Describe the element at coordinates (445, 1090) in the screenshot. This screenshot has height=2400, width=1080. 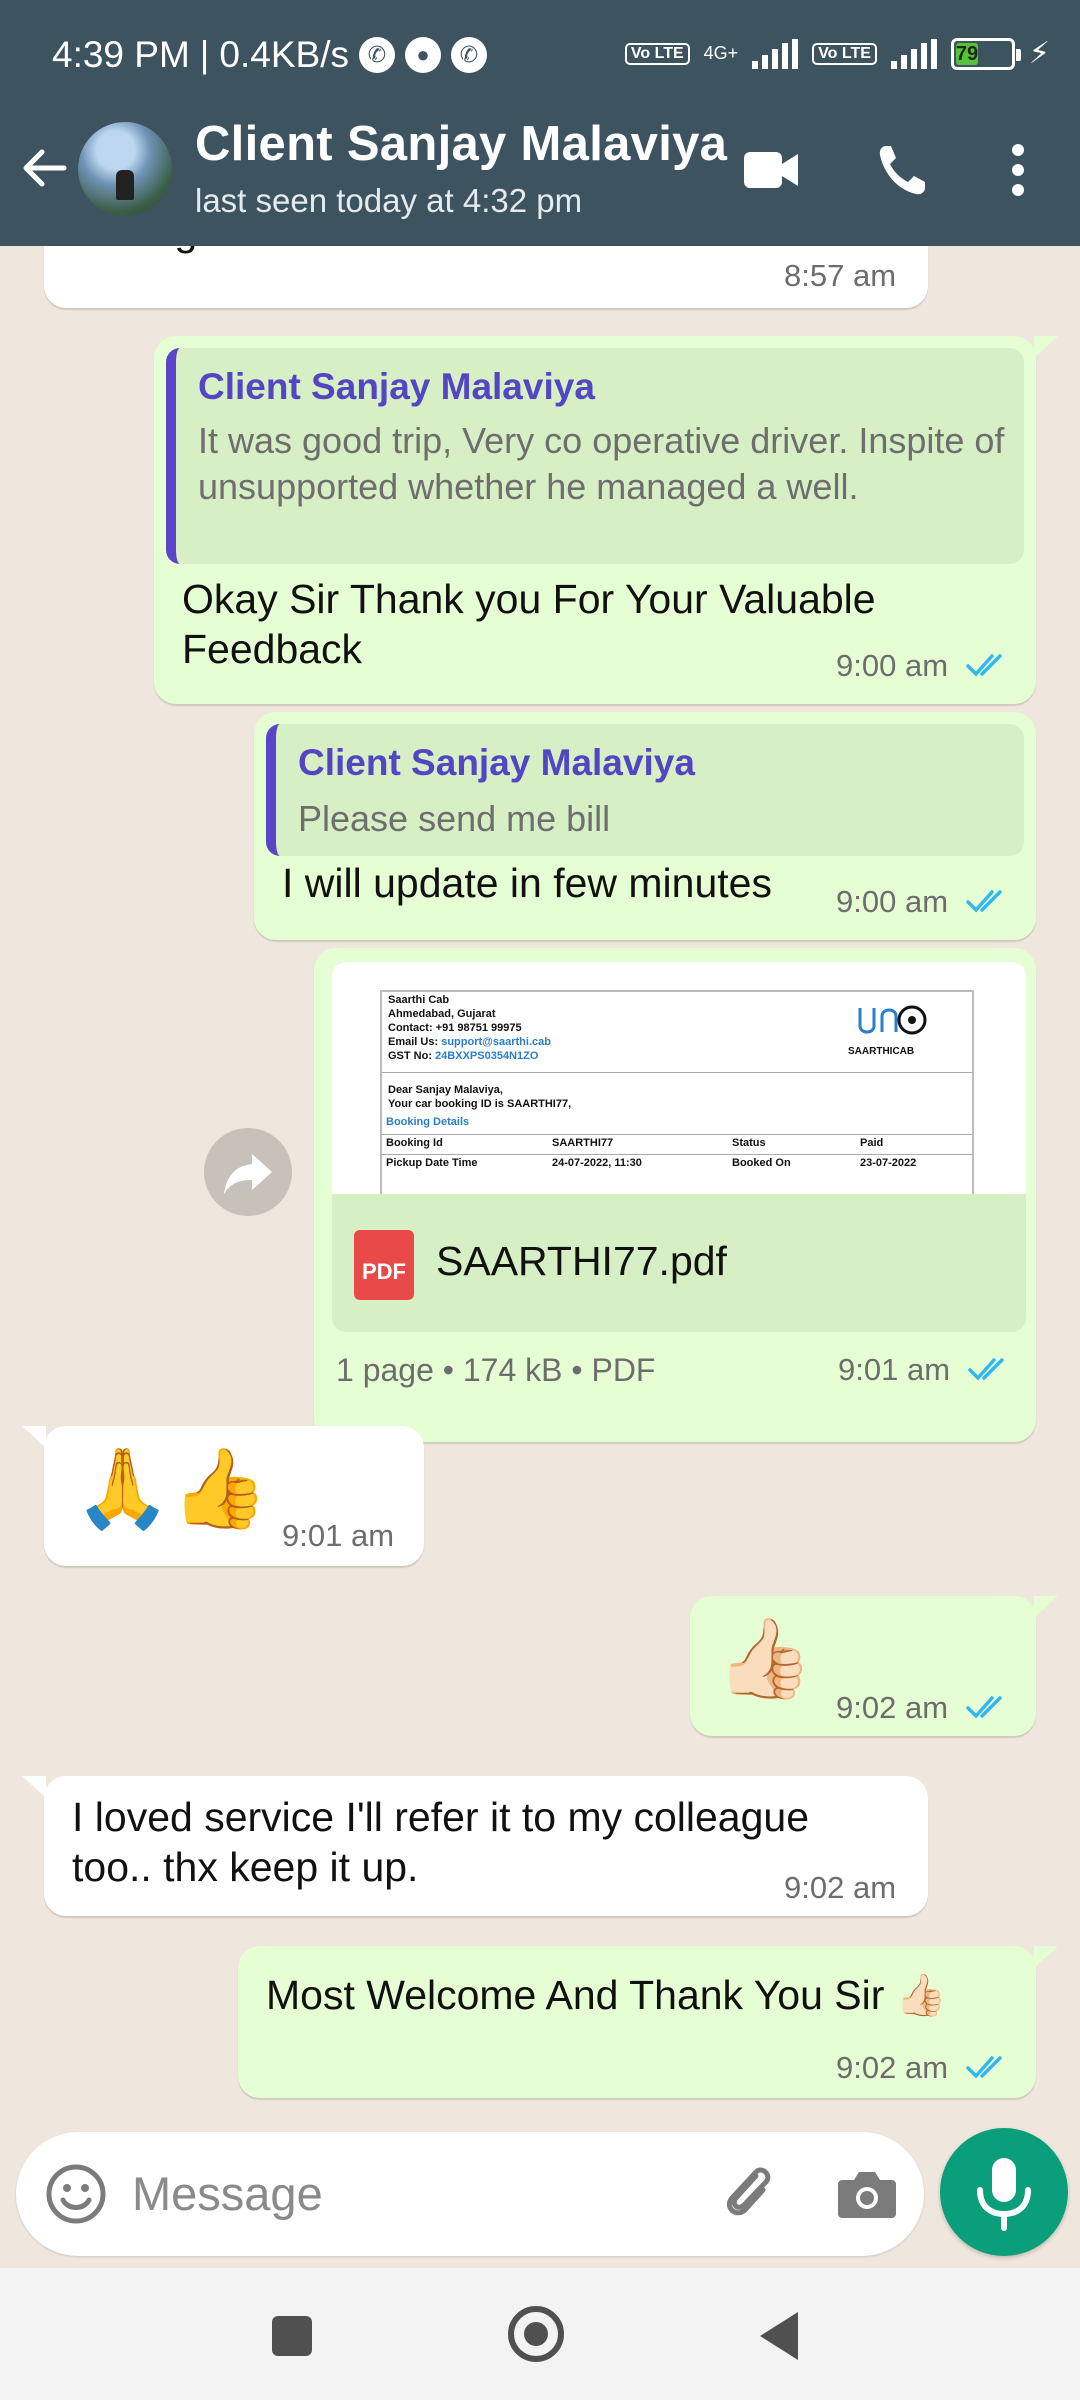
I see `doc-greeting: Dear Sanjay Malaviya,` at that location.